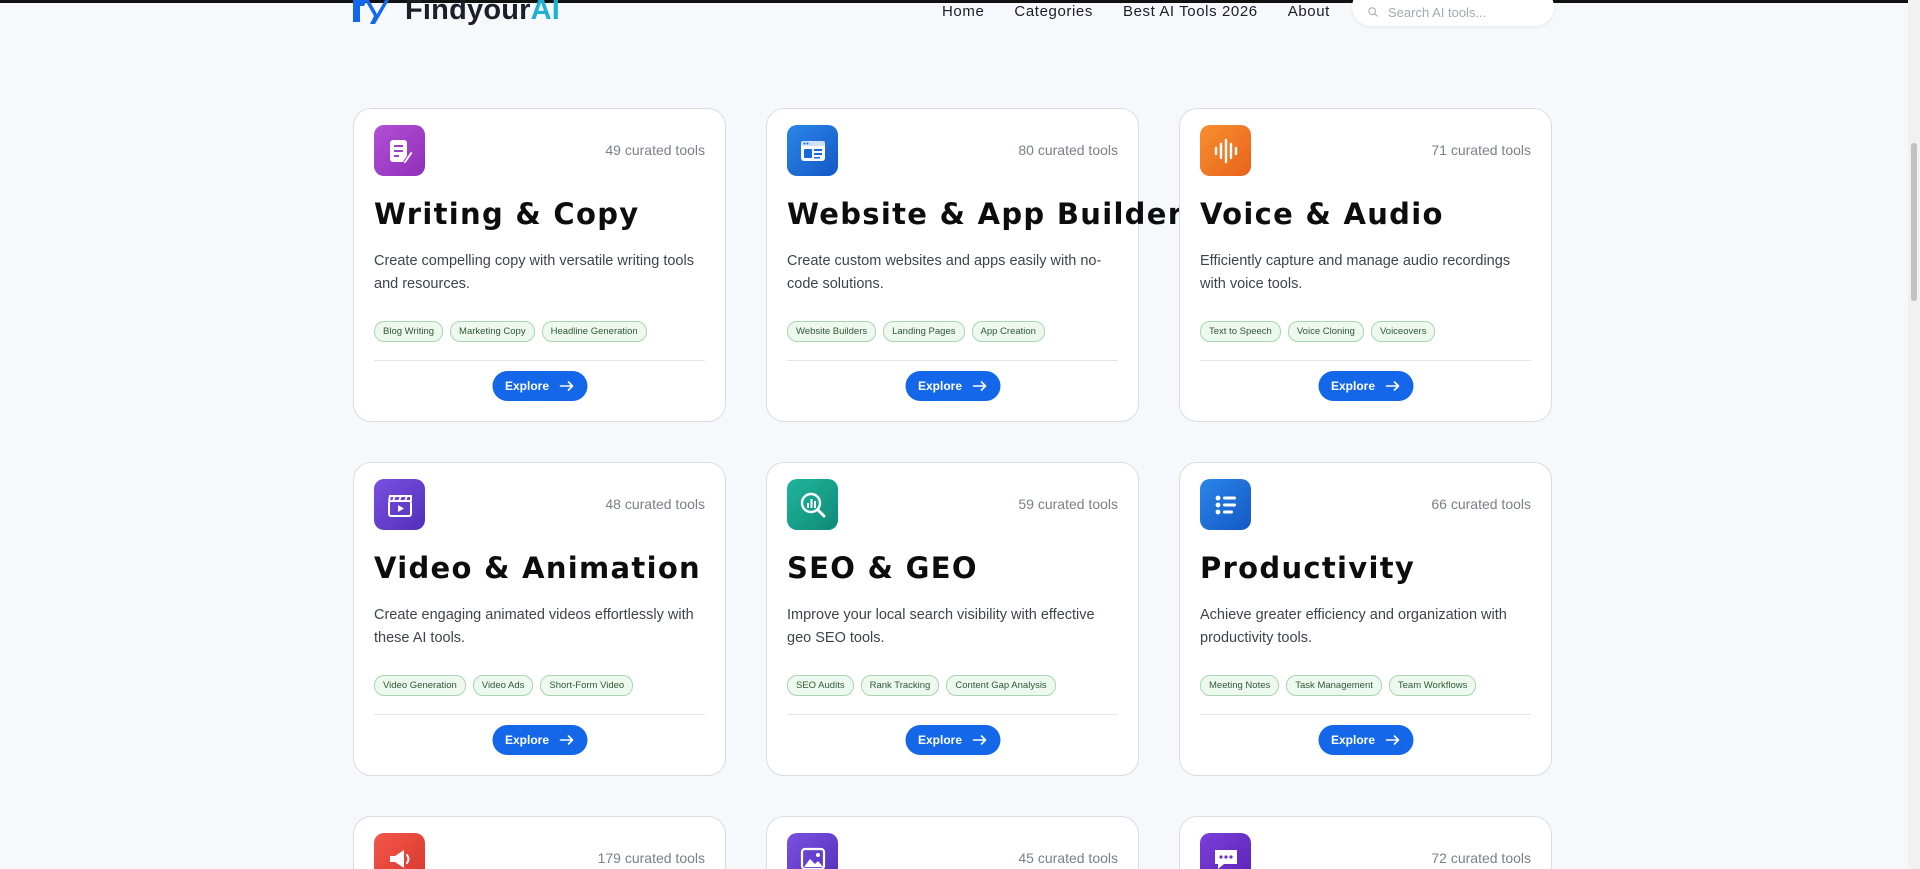 This screenshot has width=1920, height=869. I want to click on tool-count: 71 curated tools, so click(1481, 150).